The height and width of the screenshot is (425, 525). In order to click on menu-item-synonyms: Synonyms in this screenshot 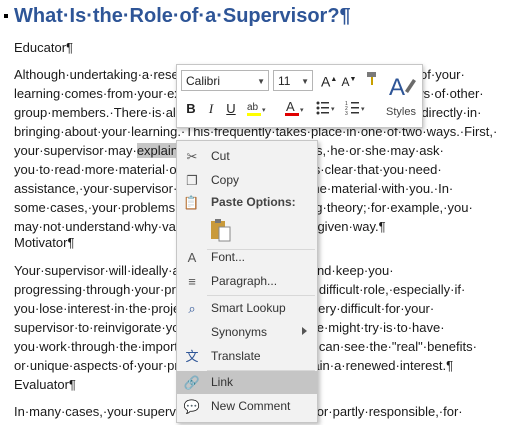, I will do `click(247, 332)`.